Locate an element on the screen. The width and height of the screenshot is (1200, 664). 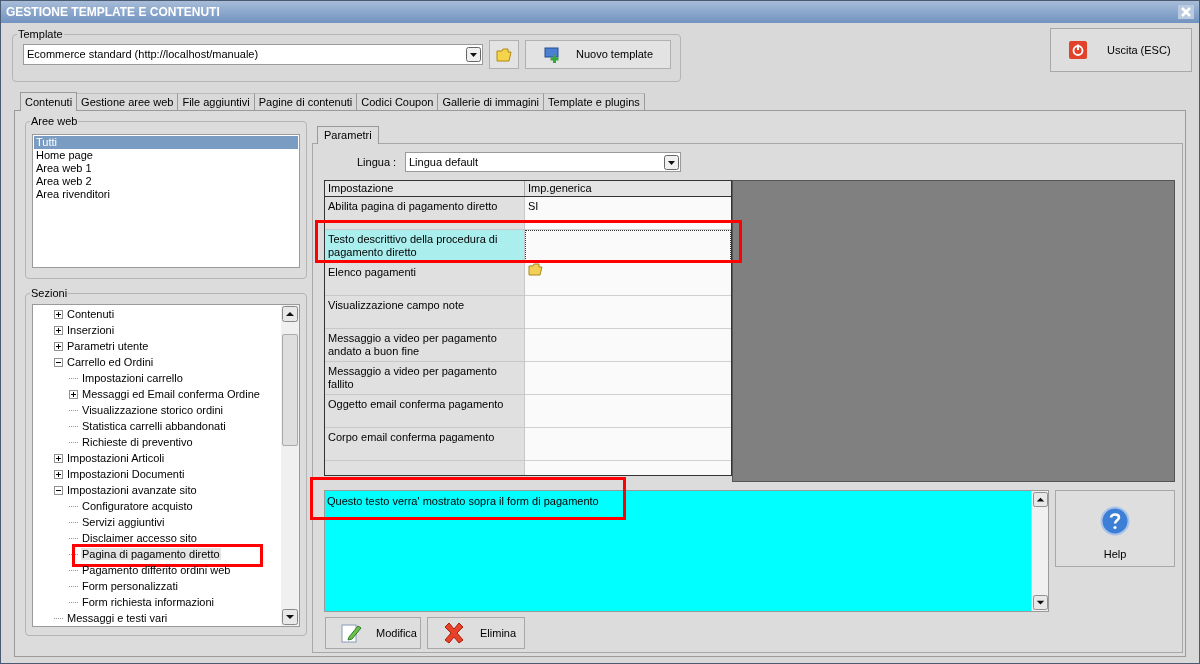
table-cell: Abilita pagina di pagamento diretto is located at coordinates (425, 213).